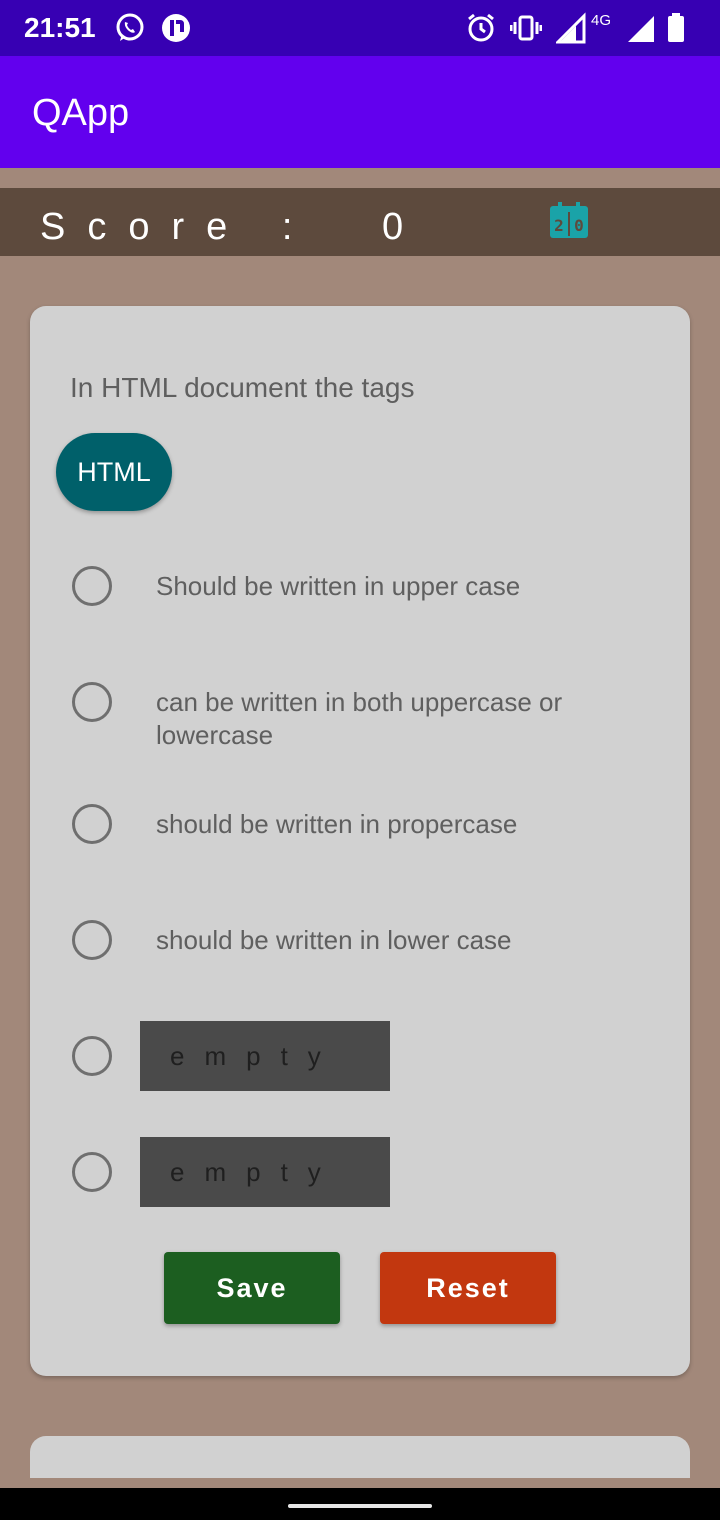 The height and width of the screenshot is (1520, 720). Describe the element at coordinates (526, 30) in the screenshot. I see `vibrate-icon` at that location.